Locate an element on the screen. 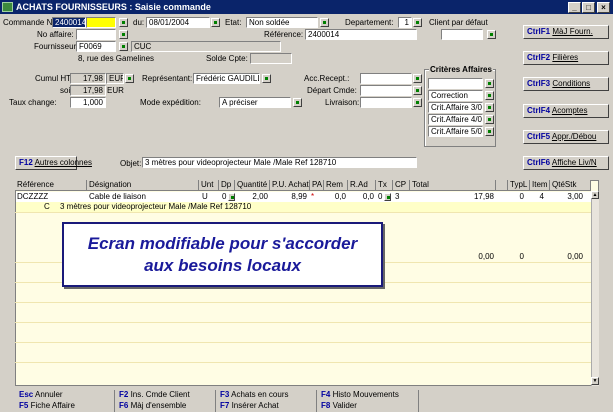 This screenshot has width=613, height=412. solde-field is located at coordinates (271, 58).